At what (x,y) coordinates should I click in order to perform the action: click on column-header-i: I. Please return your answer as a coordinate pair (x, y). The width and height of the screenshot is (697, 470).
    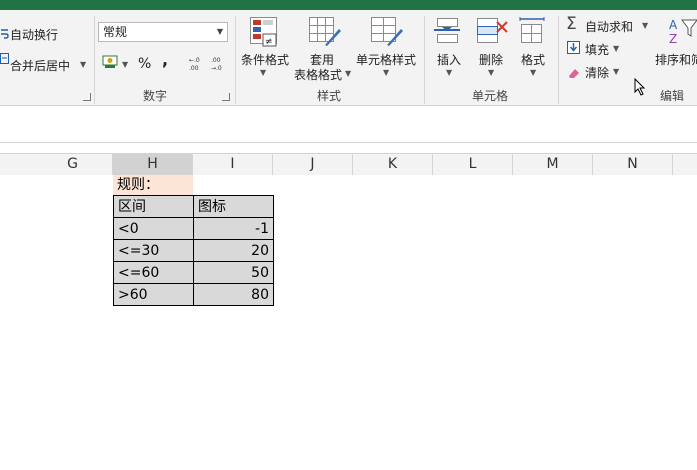
    Looking at the image, I should click on (233, 164).